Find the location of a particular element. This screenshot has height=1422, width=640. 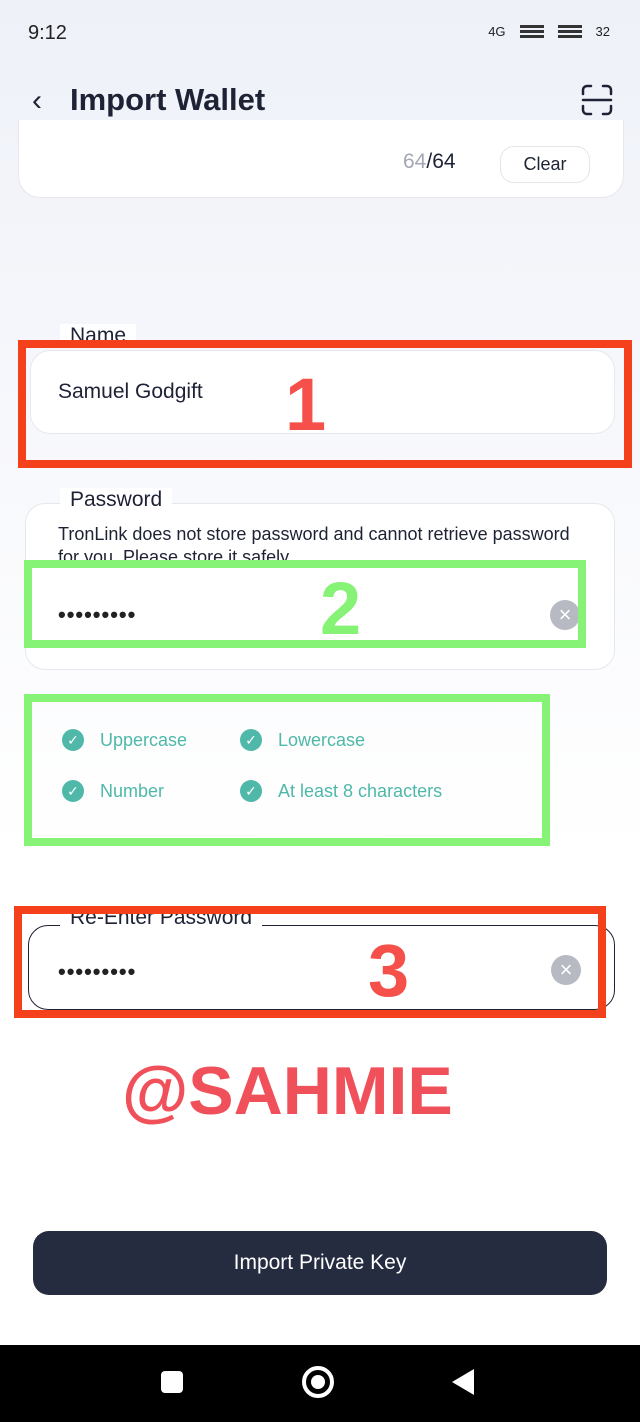

annotation-box-requirements is located at coordinates (287, 770).